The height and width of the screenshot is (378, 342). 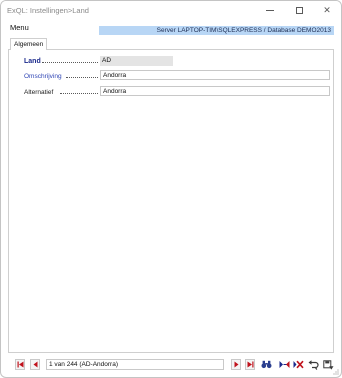 What do you see at coordinates (136, 61) in the screenshot?
I see `land-code-field: AD` at bounding box center [136, 61].